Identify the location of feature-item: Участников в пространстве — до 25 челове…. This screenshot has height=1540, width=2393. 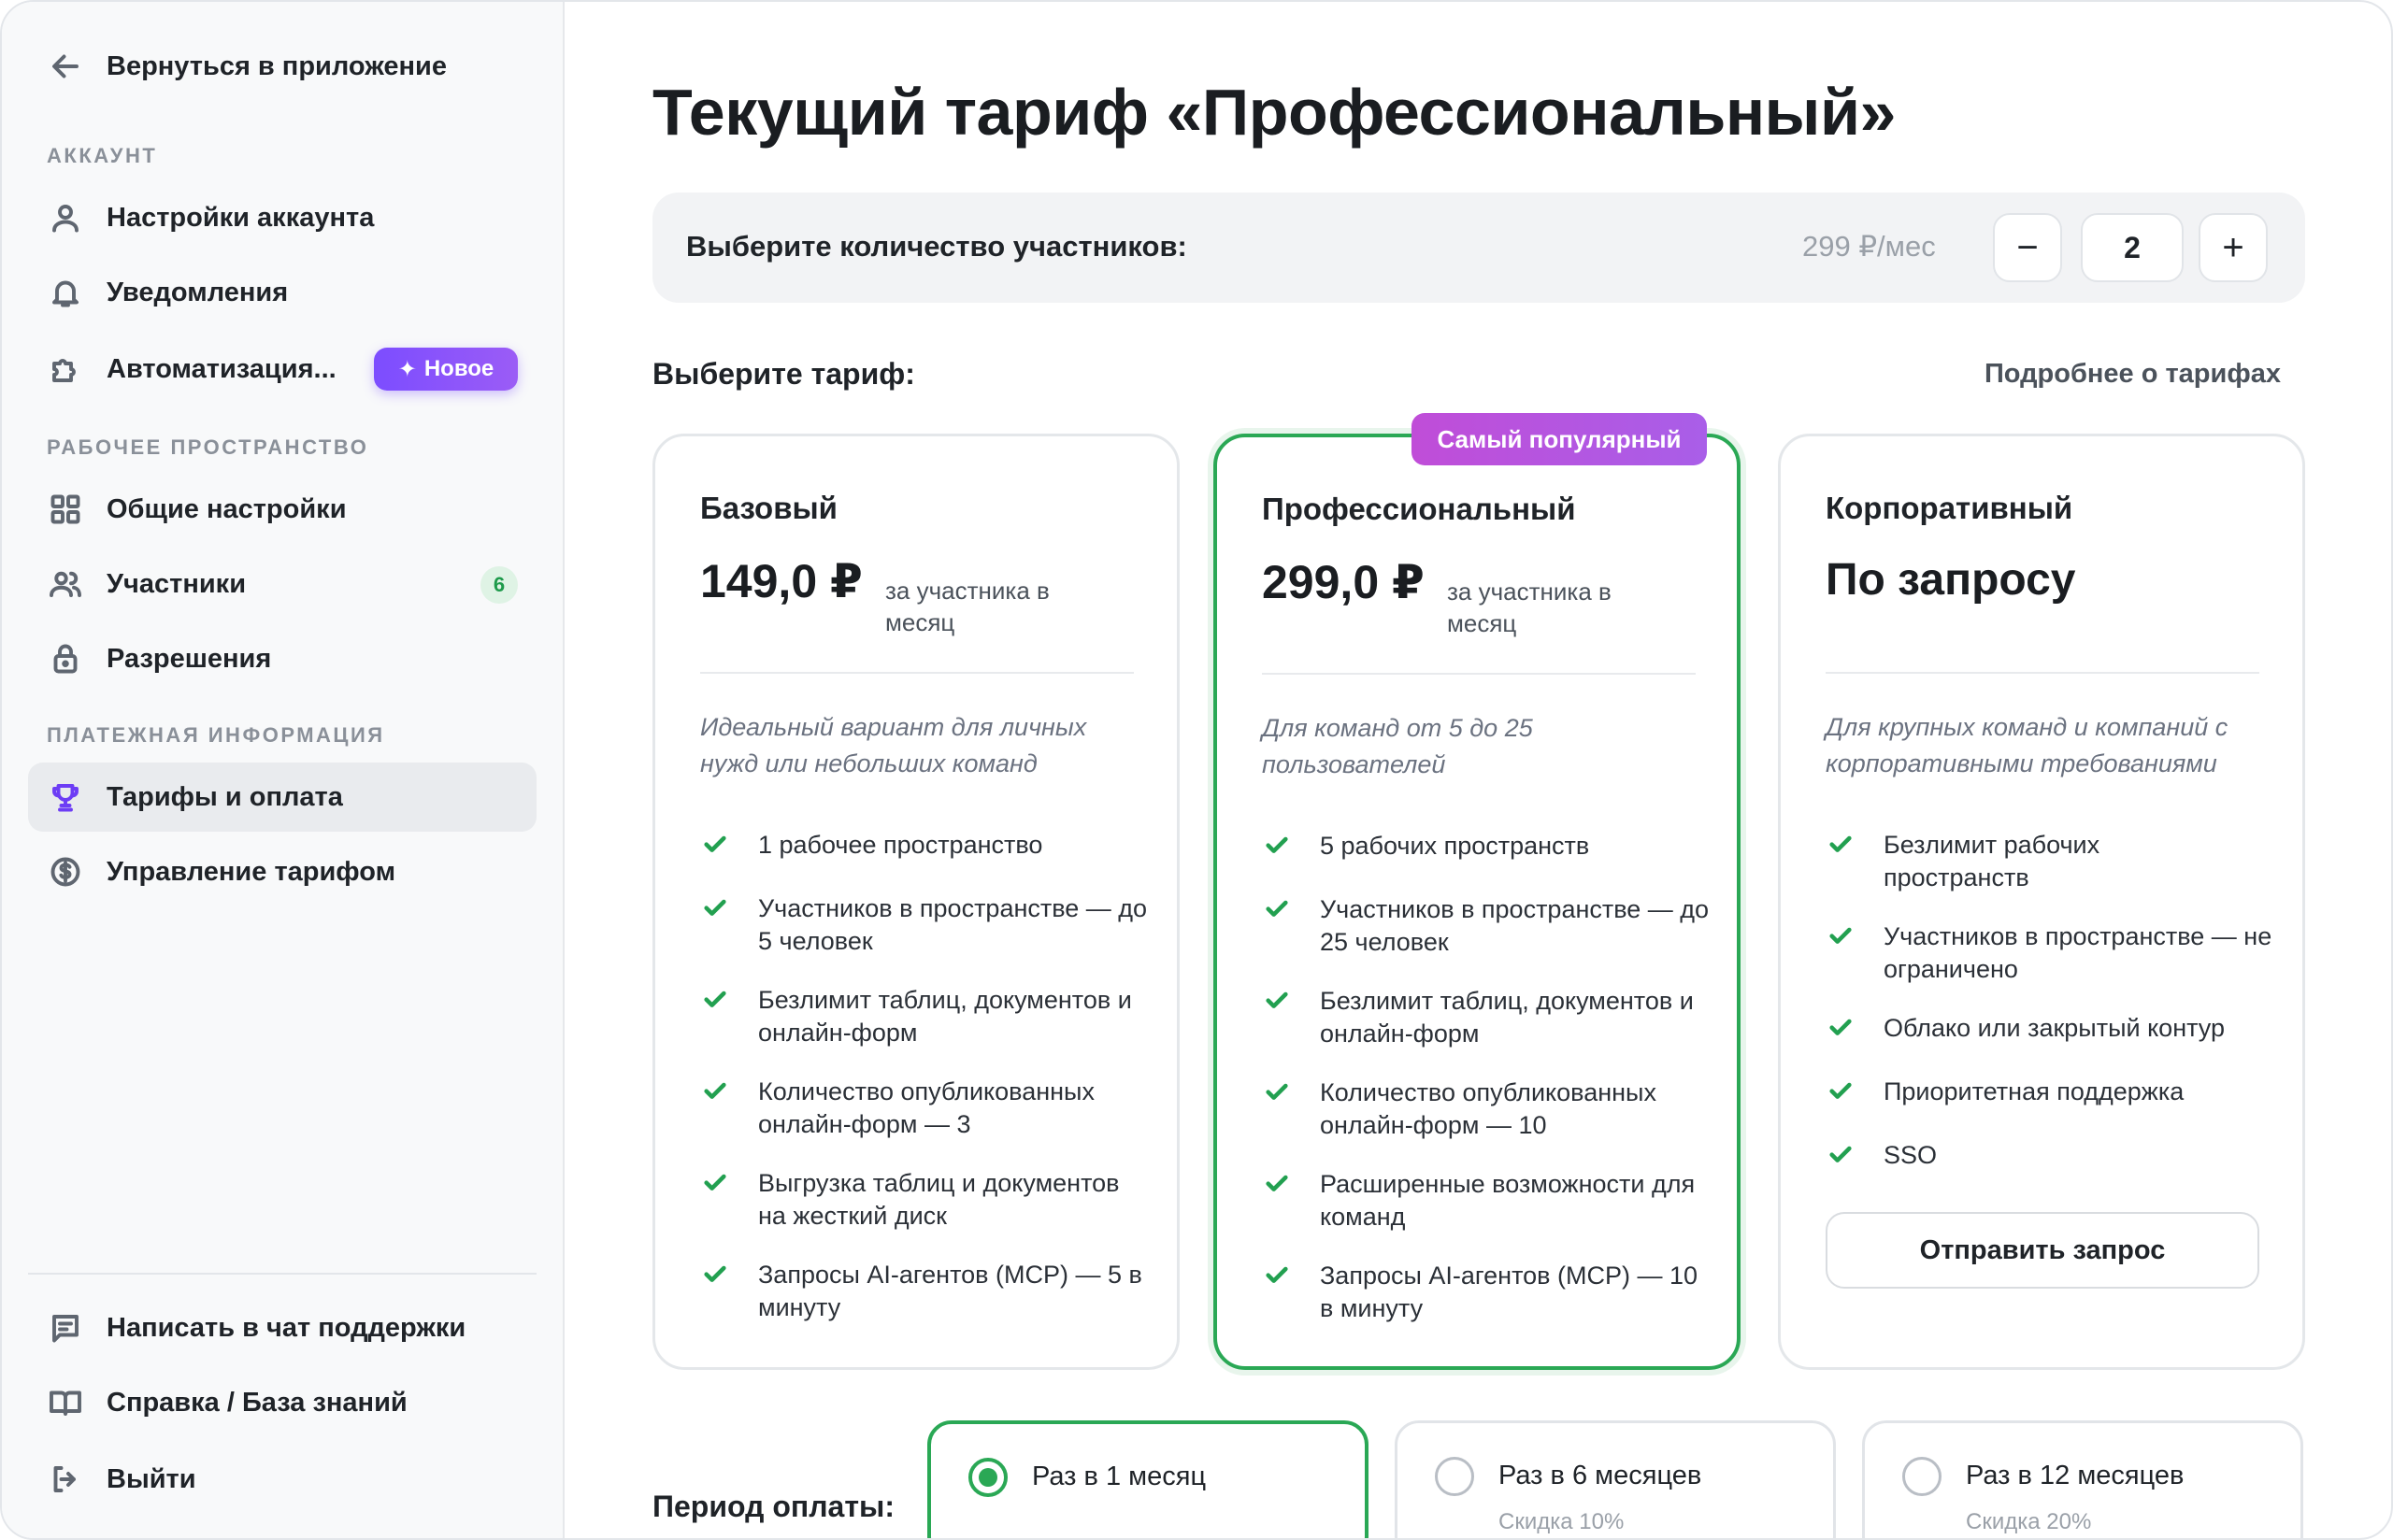
(1487, 926).